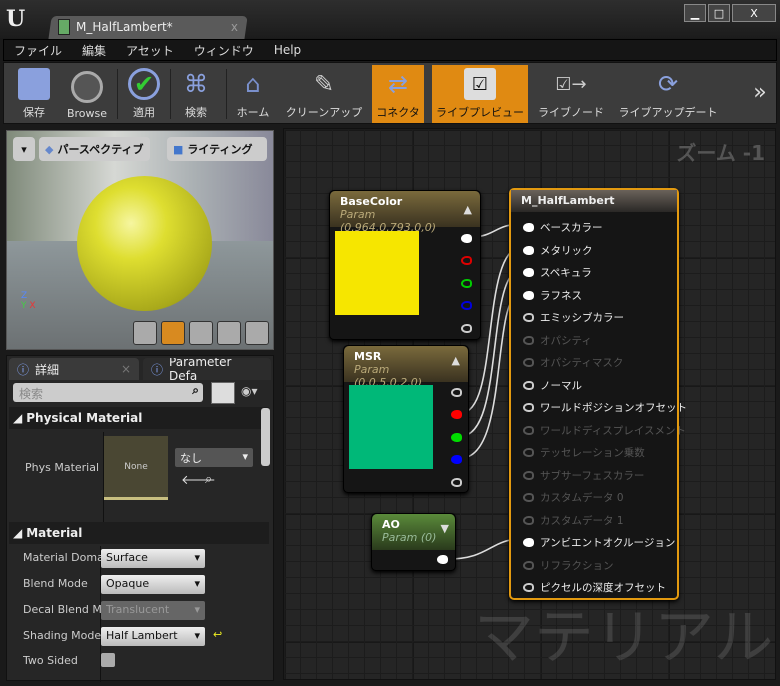 Image resolution: width=780 pixels, height=686 pixels. Describe the element at coordinates (608, 543) in the screenshot. I see `pin-label: アンビエントオクルージョン` at that location.